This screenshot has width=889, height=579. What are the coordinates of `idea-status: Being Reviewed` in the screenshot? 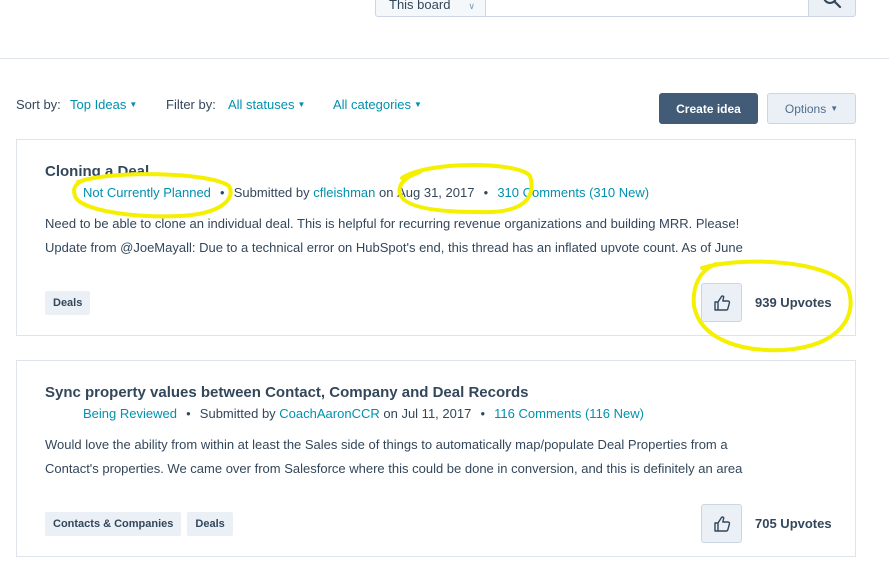 It's located at (130, 413).